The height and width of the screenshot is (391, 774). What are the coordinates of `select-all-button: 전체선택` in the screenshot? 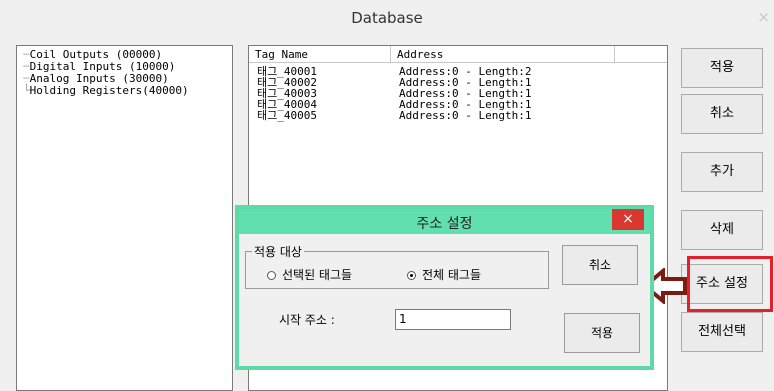 It's located at (722, 332).